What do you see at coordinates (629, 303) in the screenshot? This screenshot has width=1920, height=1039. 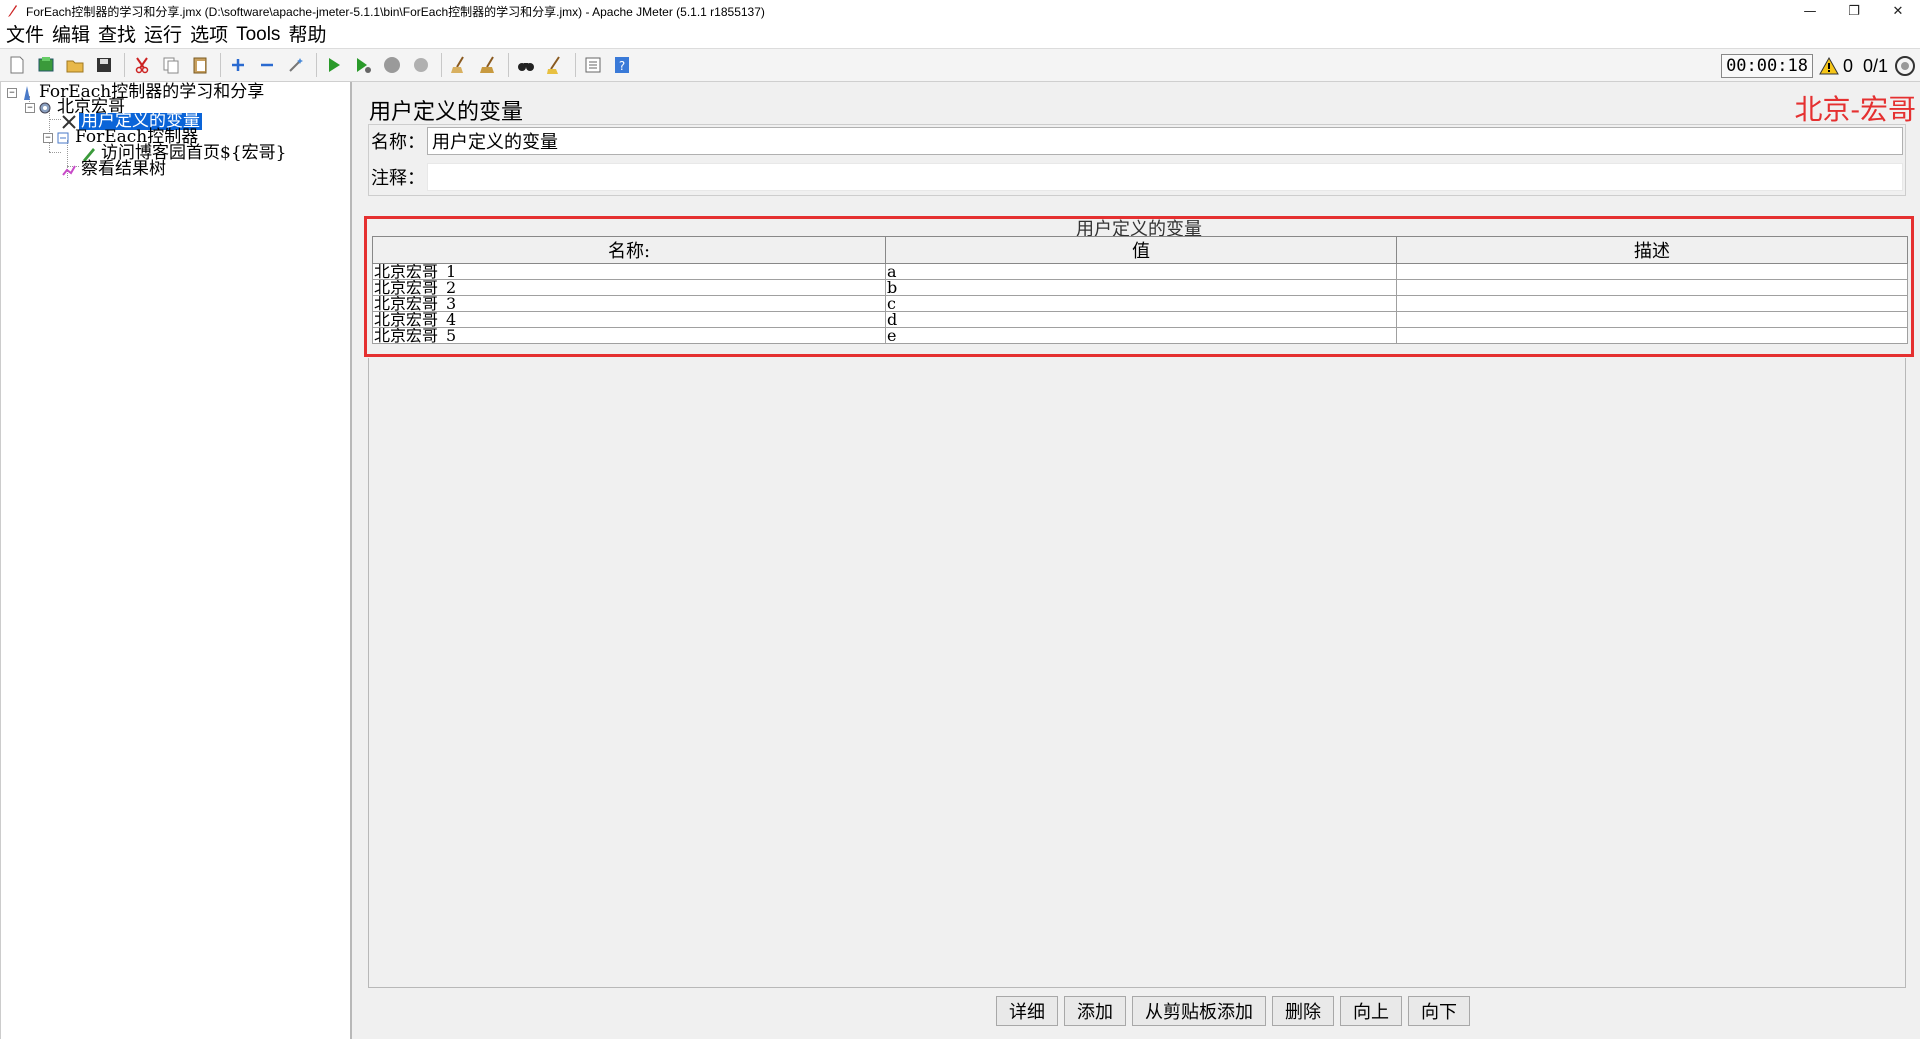 I see `variable-name-cell: 北京宏哥_3` at bounding box center [629, 303].